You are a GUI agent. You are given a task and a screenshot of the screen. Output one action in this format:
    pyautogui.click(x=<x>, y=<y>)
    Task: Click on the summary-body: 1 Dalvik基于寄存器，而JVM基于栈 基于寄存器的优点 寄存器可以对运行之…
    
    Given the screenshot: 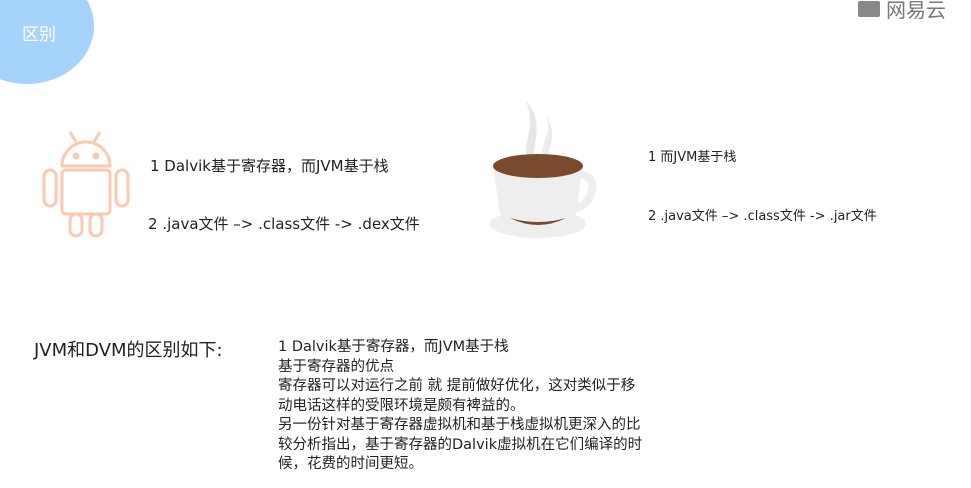 What is the action you would take?
    pyautogui.click(x=460, y=406)
    